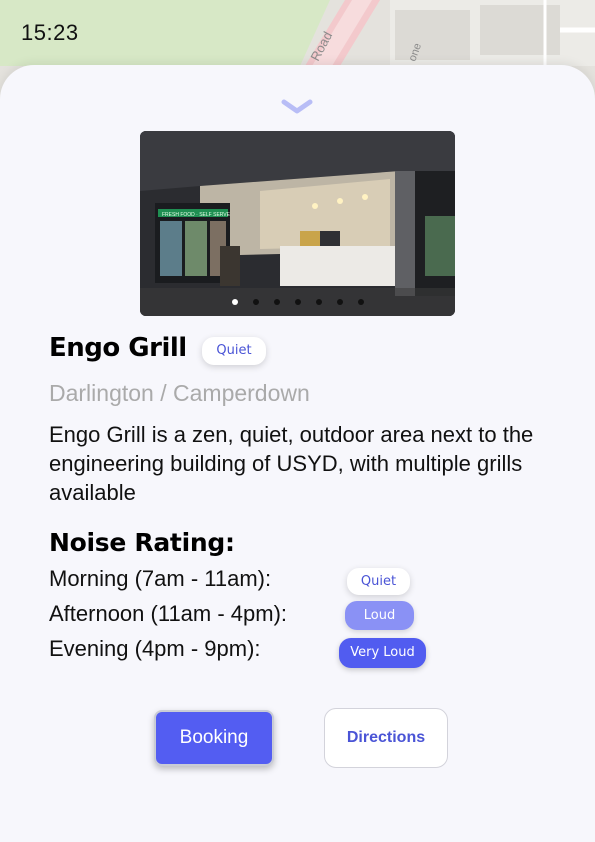 The image size is (595, 842). I want to click on status-bar-time: 15:23, so click(50, 32).